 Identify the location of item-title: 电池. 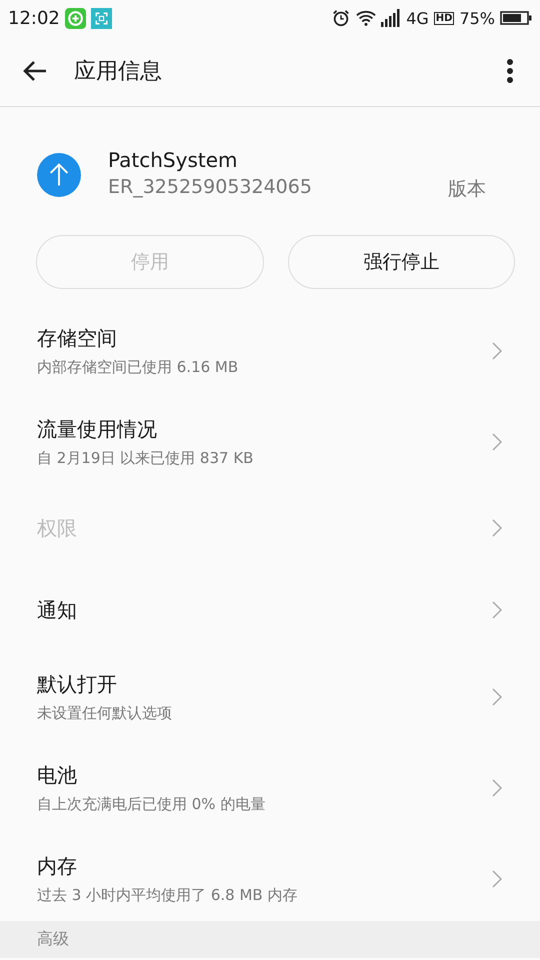
(57, 775).